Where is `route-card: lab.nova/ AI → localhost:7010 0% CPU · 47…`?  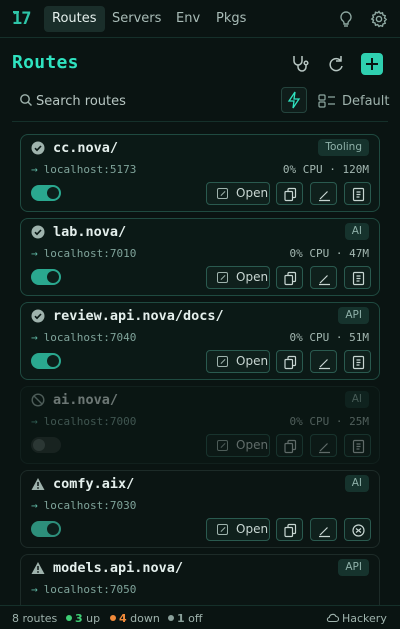
route-card: lab.nova/ AI → localhost:7010 0% CPU · 47… is located at coordinates (200, 257).